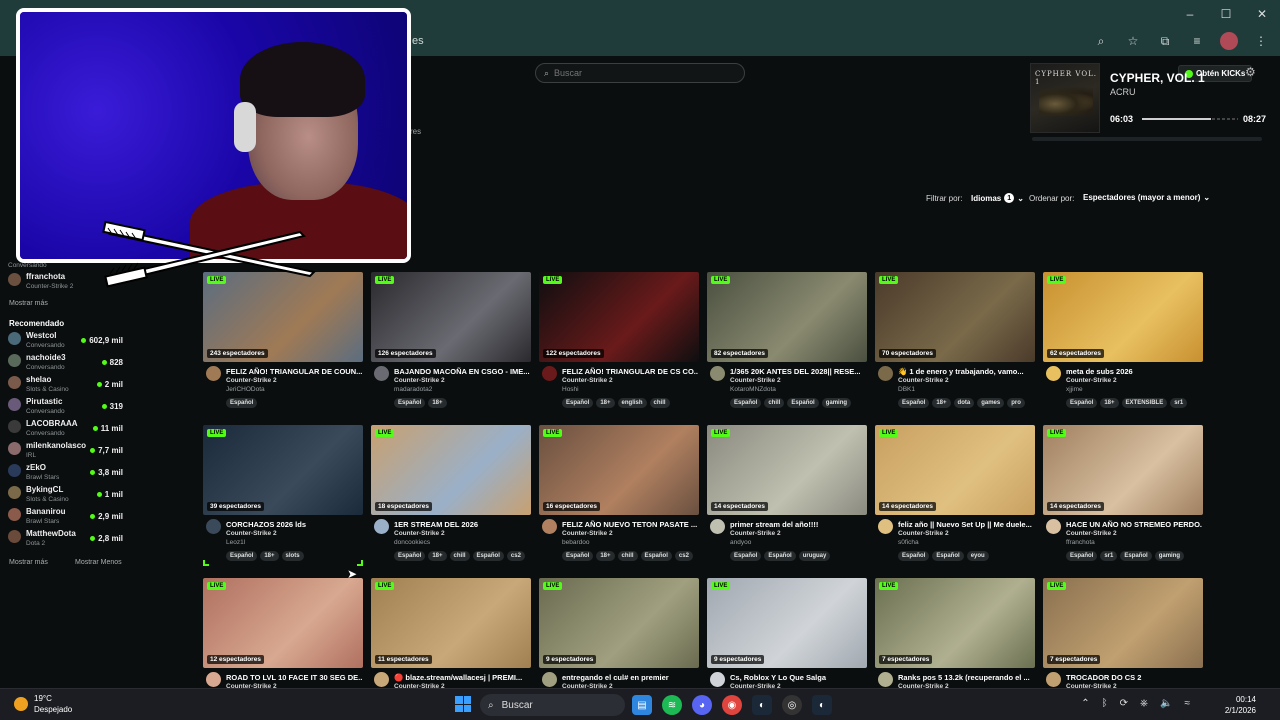 This screenshot has height=720, width=1280. What do you see at coordinates (787, 623) in the screenshot?
I see `stream-thumbnail: LIVE 9 espectadores` at bounding box center [787, 623].